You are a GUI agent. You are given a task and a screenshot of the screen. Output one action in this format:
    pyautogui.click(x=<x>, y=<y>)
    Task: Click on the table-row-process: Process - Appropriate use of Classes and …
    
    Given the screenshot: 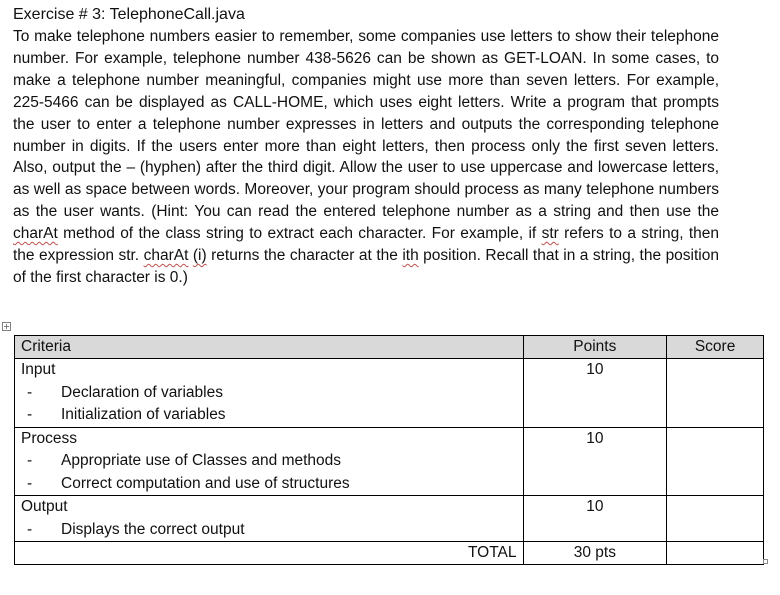 What is the action you would take?
    pyautogui.click(x=389, y=461)
    